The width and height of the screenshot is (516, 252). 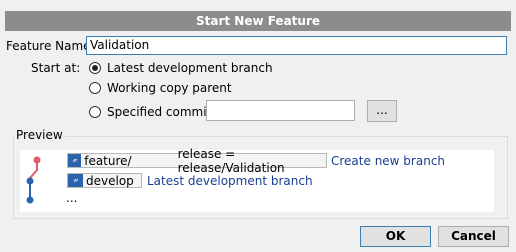 I want to click on develop-branch-tag: 𝓋 develop, so click(x=104, y=180).